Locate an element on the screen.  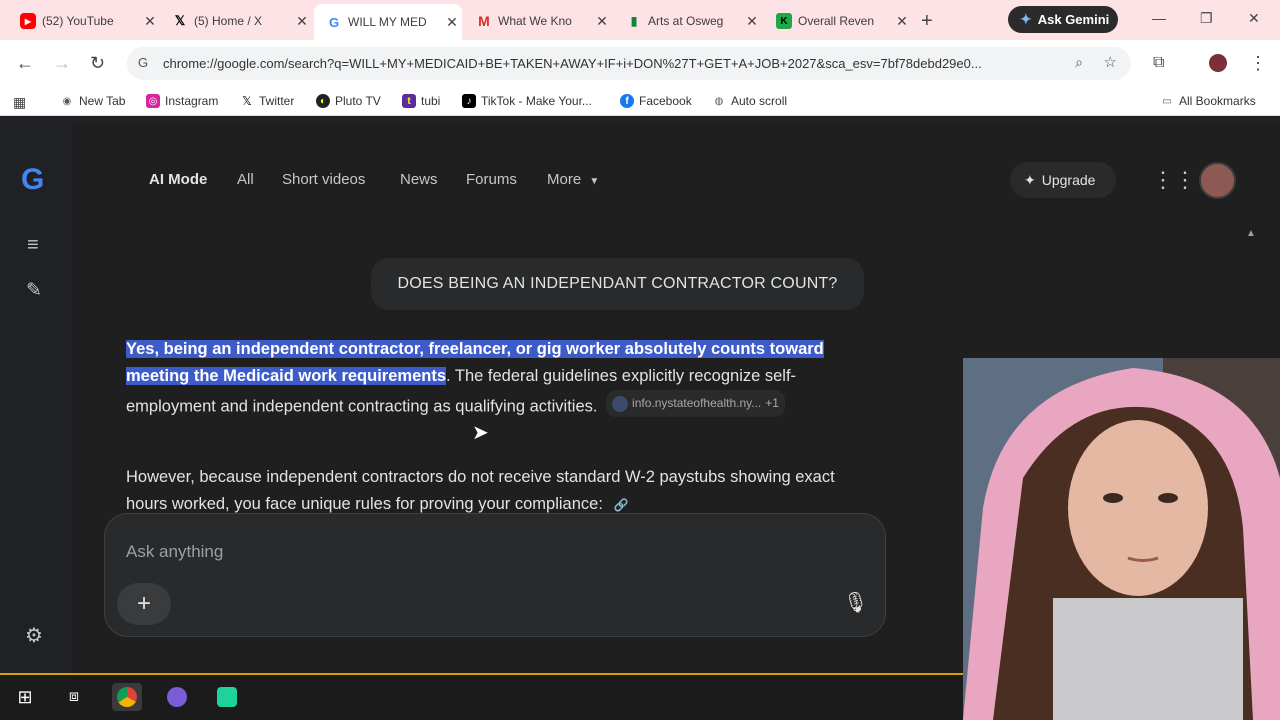
ask-gemini-button: ✦ Ask Gemini is located at coordinates (1063, 19).